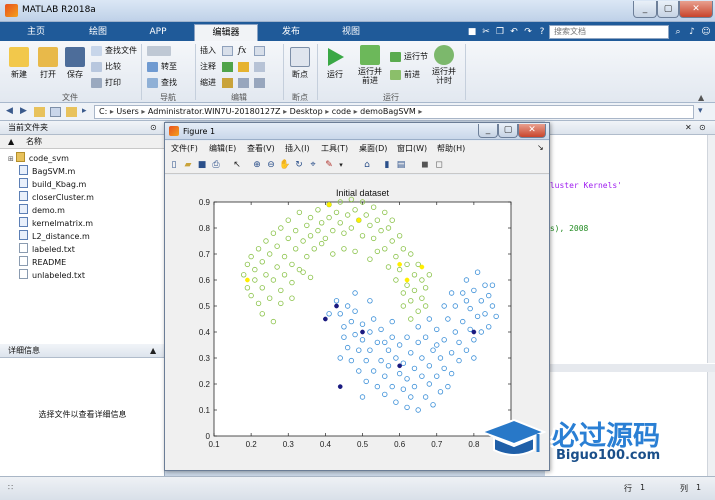 The height and width of the screenshot is (500, 715). I want to click on tab-publish: 发布, so click(291, 32).